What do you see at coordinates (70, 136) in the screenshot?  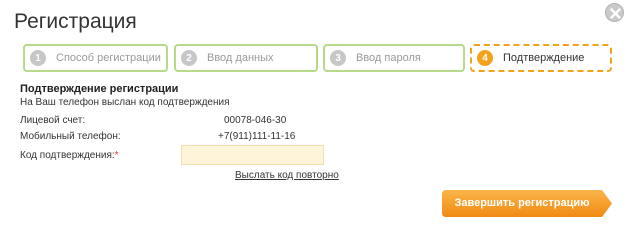 I see `phone-label: Мобильный телефон:` at bounding box center [70, 136].